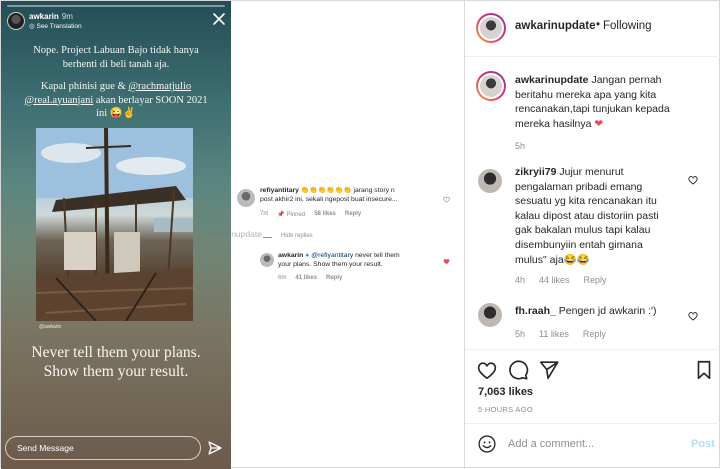 This screenshot has width=720, height=469. What do you see at coordinates (592, 423) in the screenshot?
I see `comment-box-divider` at bounding box center [592, 423].